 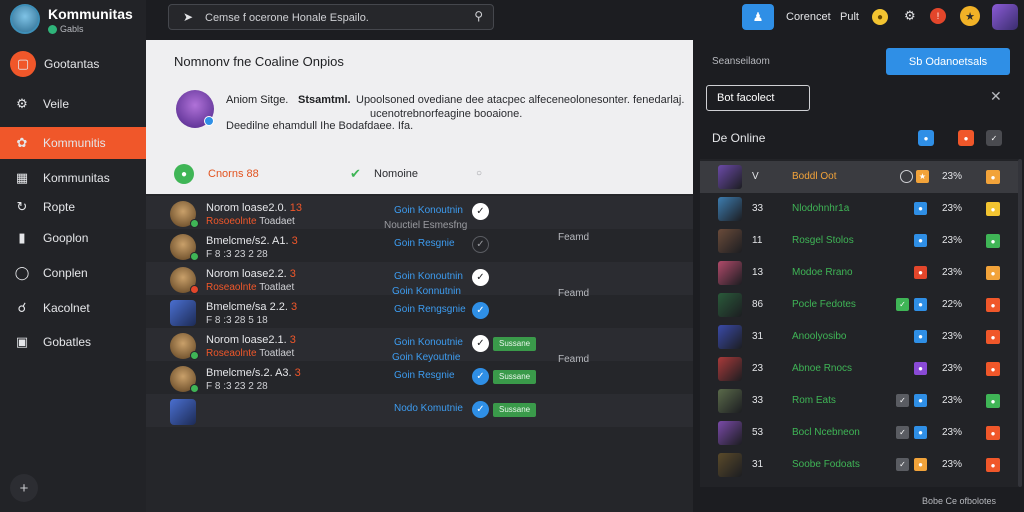 I want to click on game-title: Boddl Oot, so click(x=814, y=176).